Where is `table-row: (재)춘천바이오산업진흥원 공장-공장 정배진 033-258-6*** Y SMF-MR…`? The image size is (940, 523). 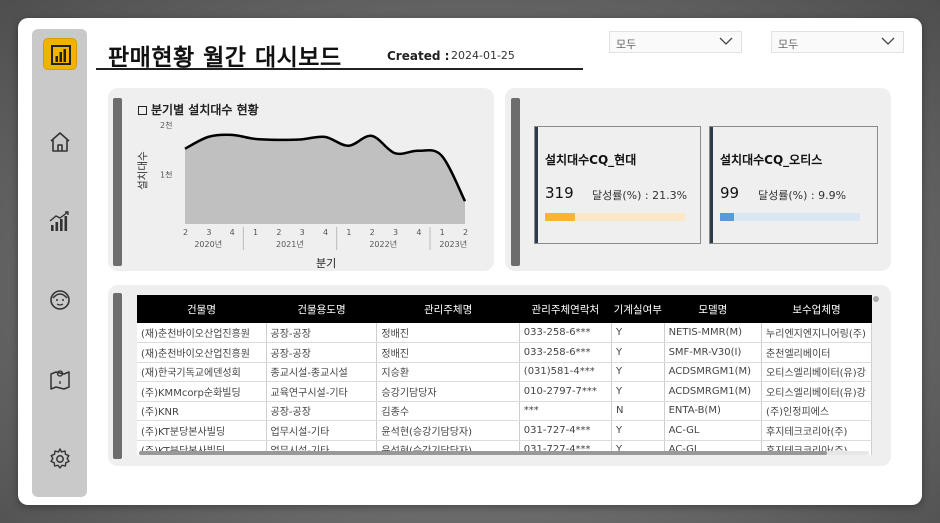
table-row: (재)춘천바이오산업진흥원 공장-공장 정배진 033-258-6*** Y SMF-MR… is located at coordinates (504, 352).